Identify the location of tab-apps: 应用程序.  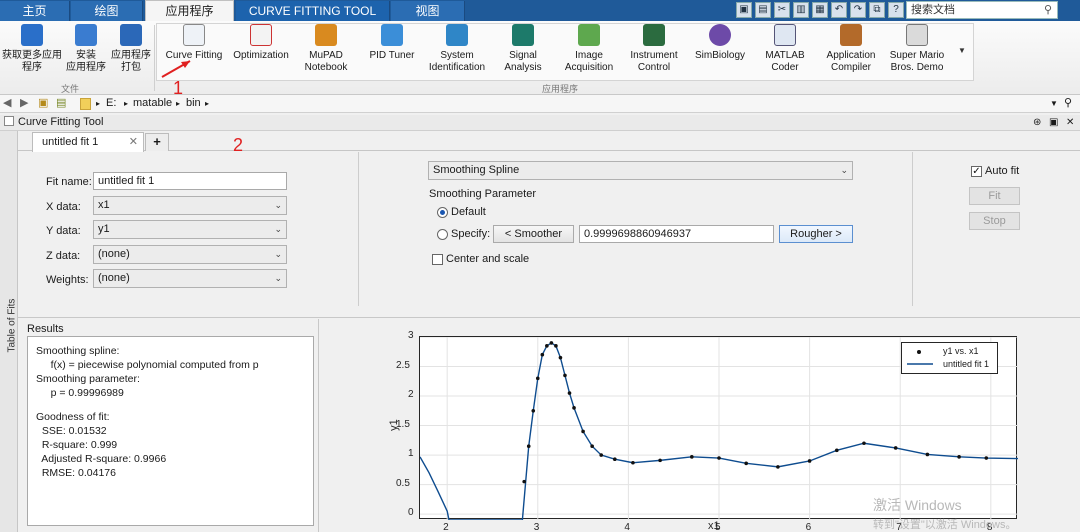
(189, 11).